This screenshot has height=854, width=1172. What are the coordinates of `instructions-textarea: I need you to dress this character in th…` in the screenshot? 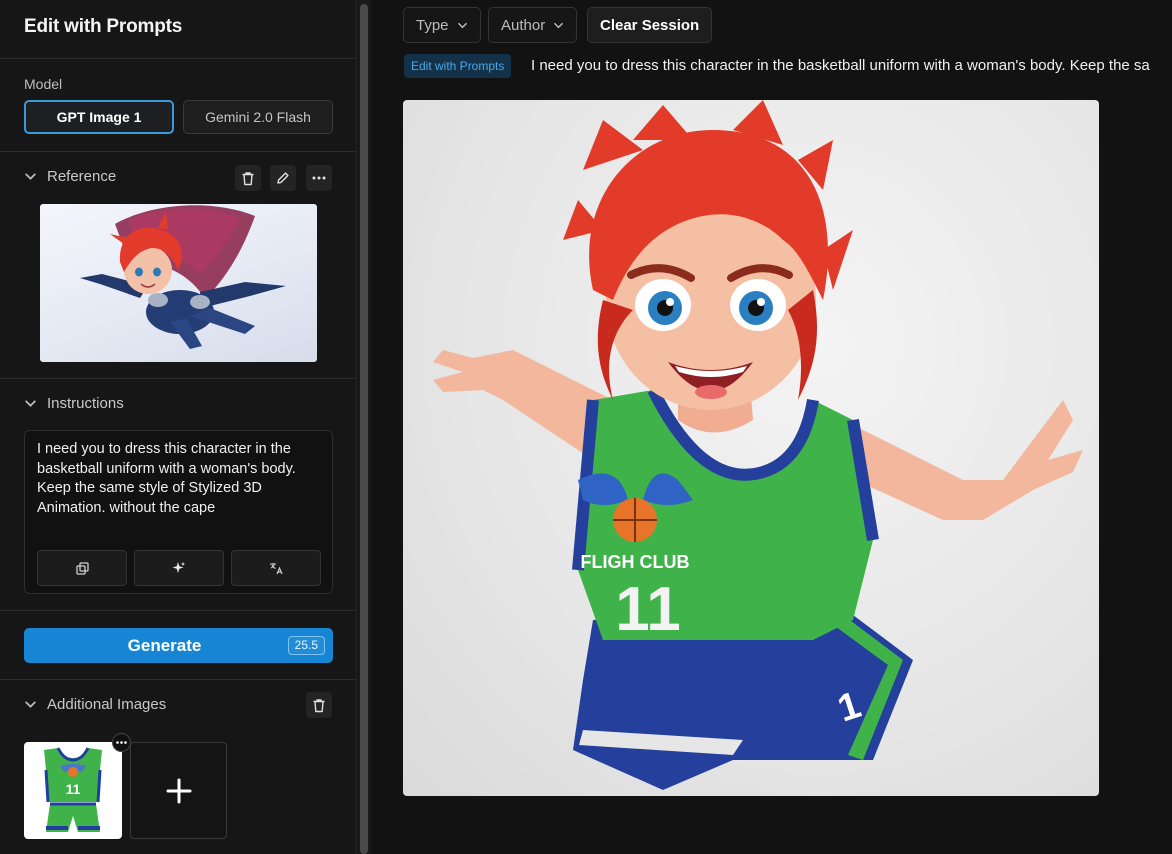 It's located at (178, 512).